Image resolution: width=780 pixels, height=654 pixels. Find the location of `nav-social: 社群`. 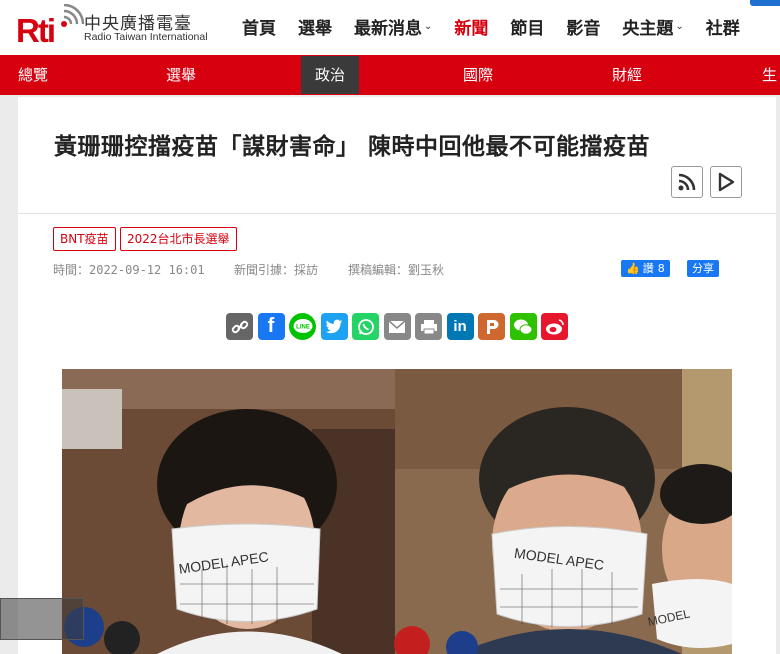

nav-social: 社群 is located at coordinates (723, 26).